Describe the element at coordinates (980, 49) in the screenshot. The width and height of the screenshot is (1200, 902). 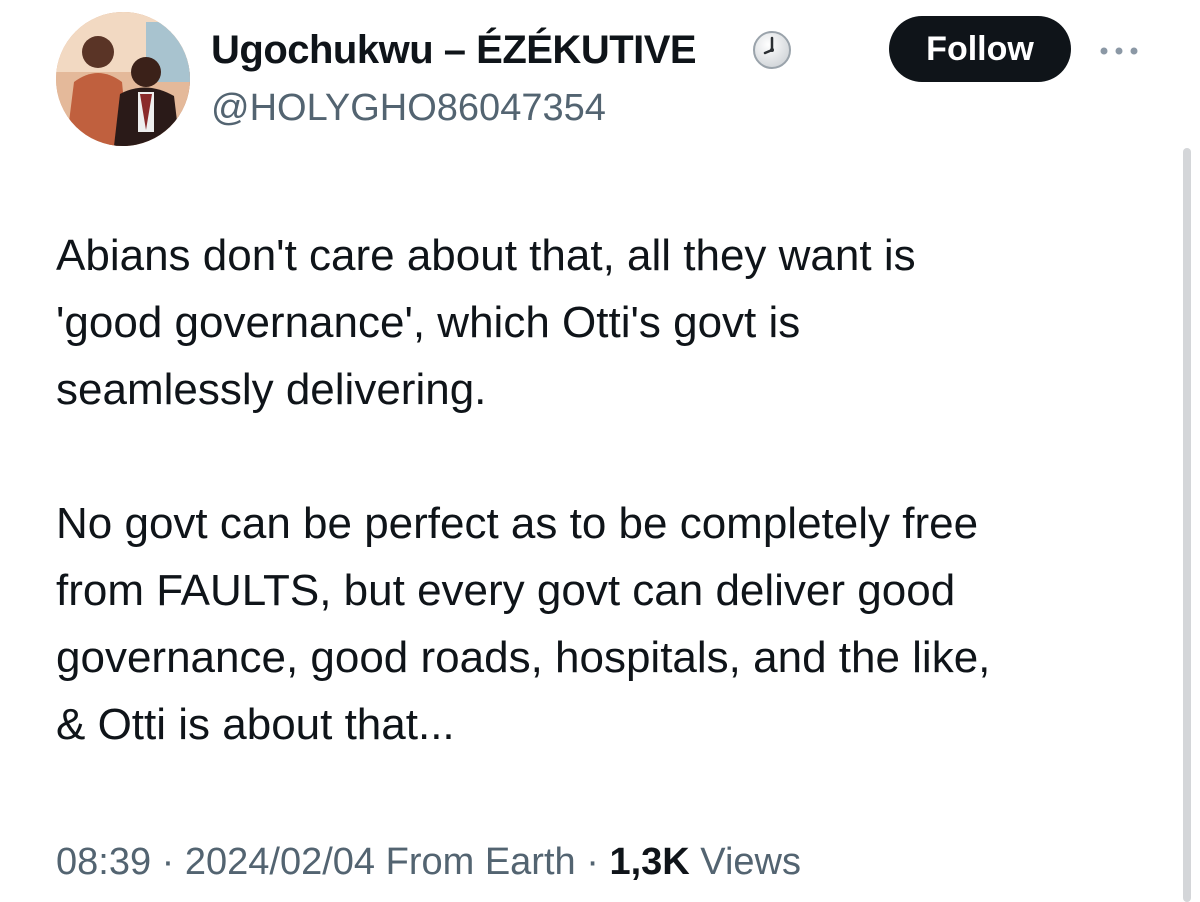
I see `follow-button: Follow` at that location.